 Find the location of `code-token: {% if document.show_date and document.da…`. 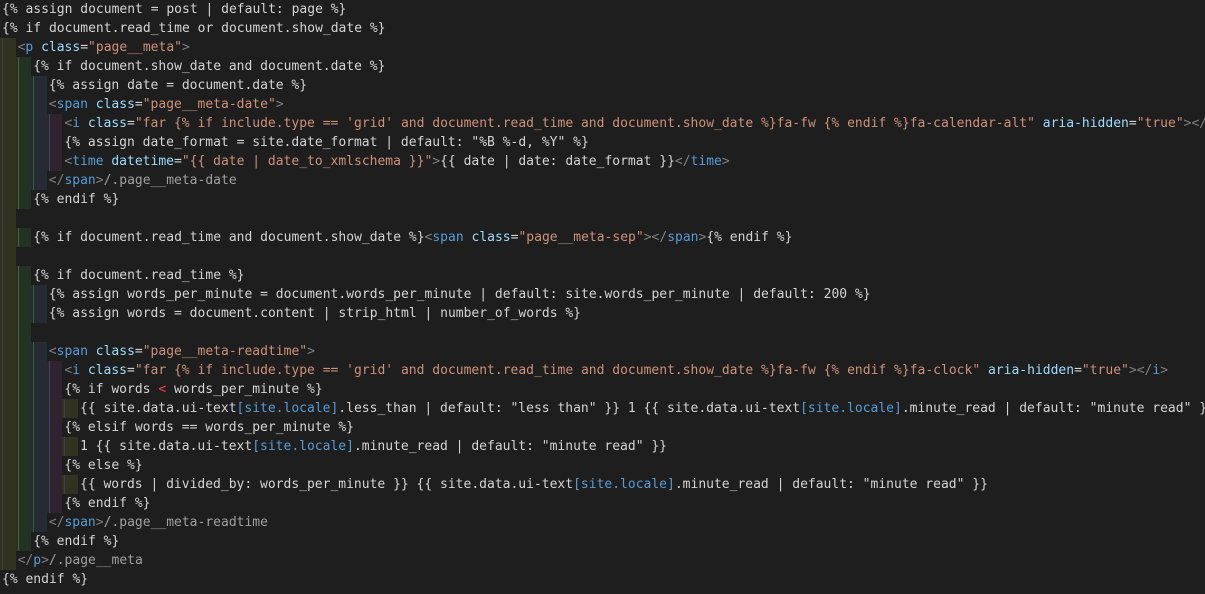

code-token: {% if document.show_date and document.da… is located at coordinates (209, 66).